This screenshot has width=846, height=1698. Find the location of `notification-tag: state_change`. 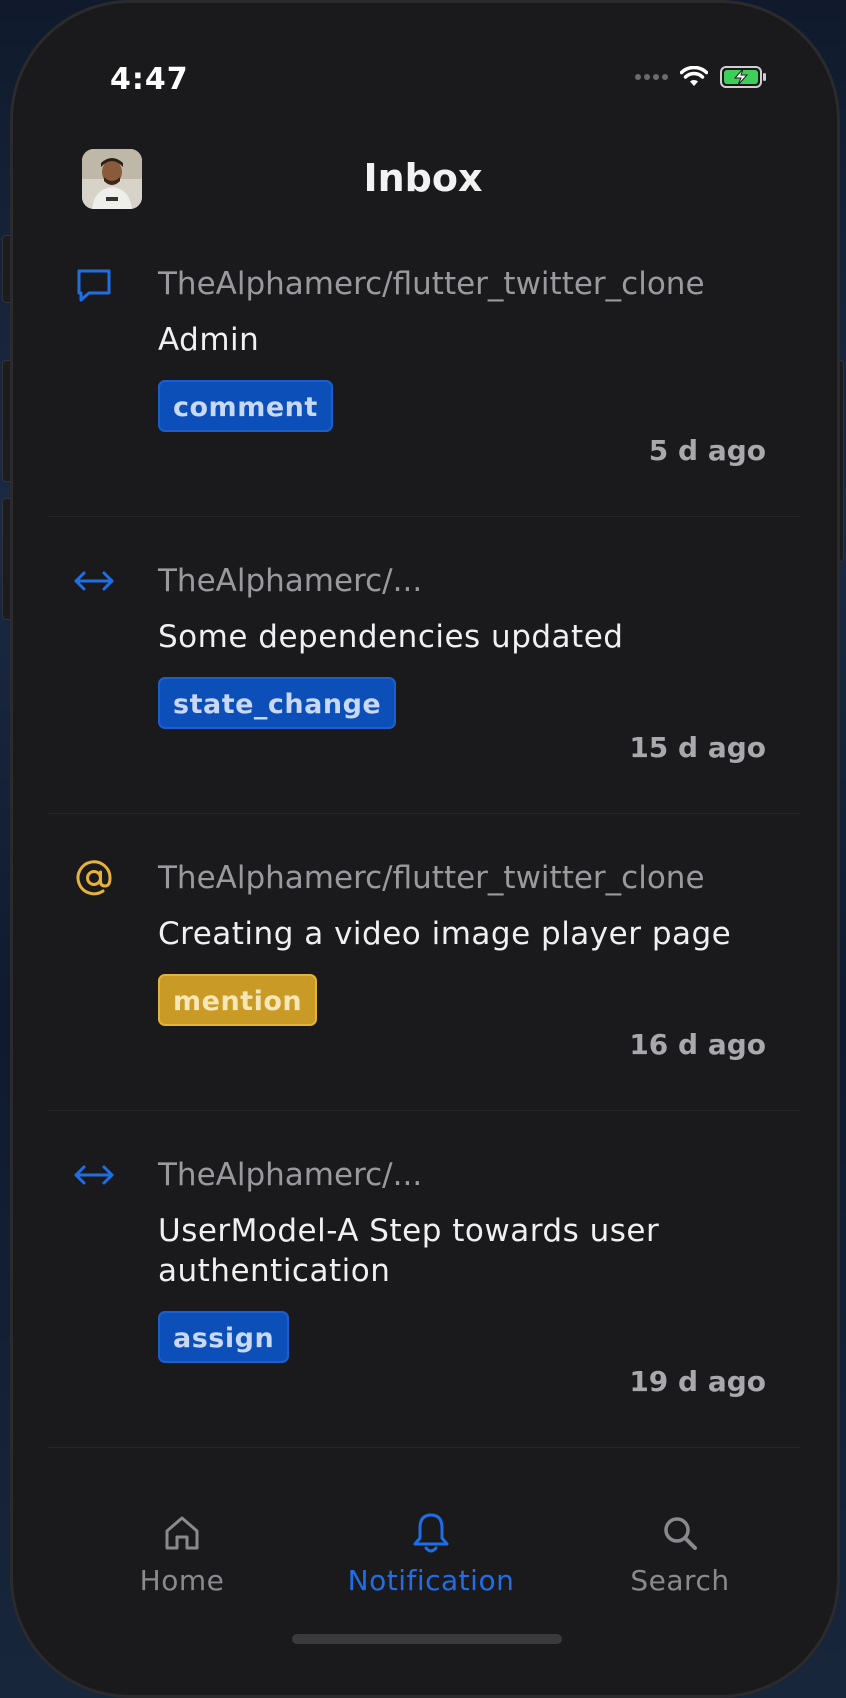

notification-tag: state_change is located at coordinates (277, 703).